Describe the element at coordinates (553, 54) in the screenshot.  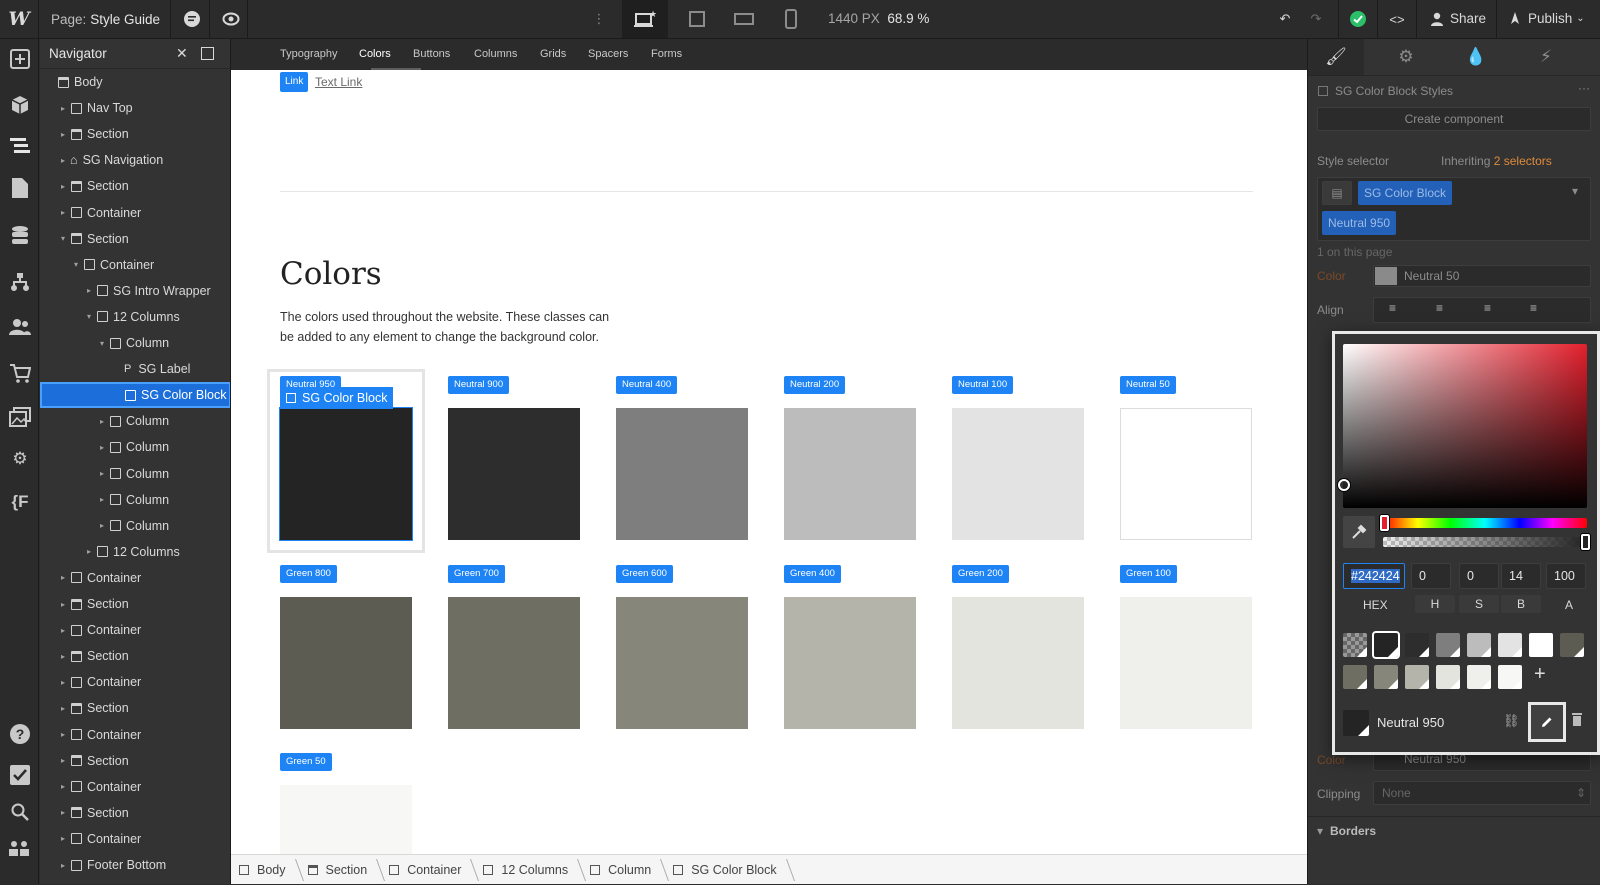
I see `tab-grids: Grids` at that location.